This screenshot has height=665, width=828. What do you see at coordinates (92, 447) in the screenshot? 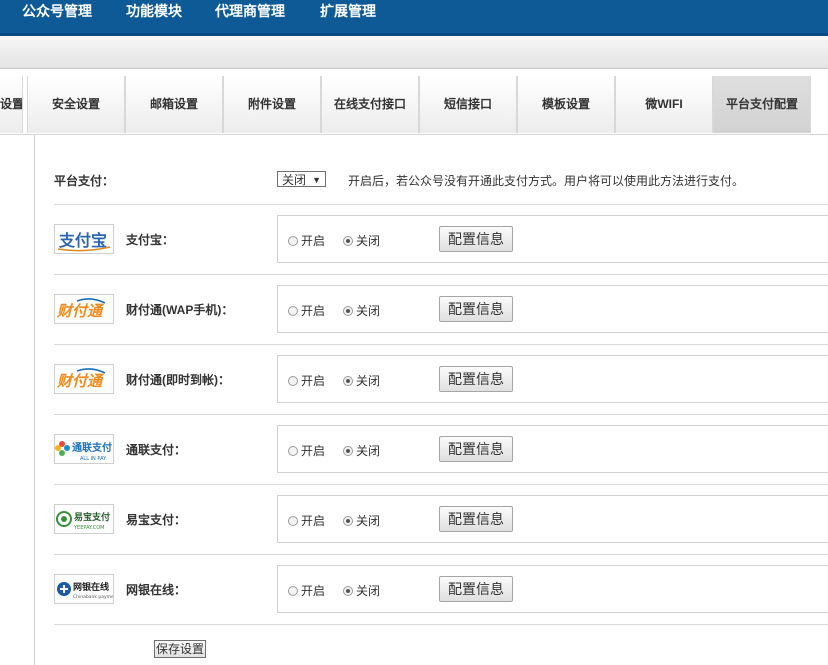
I see `svg-text: 通联支付` at bounding box center [92, 447].